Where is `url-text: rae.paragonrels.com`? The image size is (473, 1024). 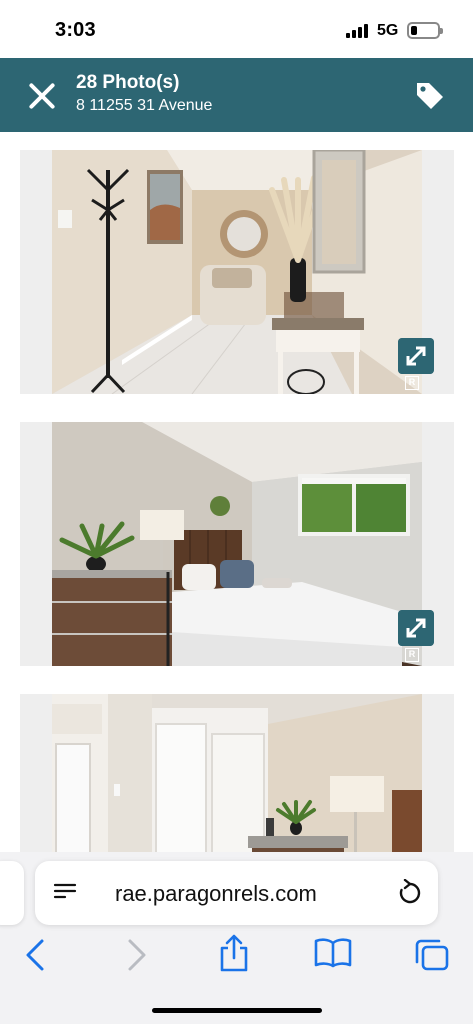
url-text: rae.paragonrels.com is located at coordinates (216, 894).